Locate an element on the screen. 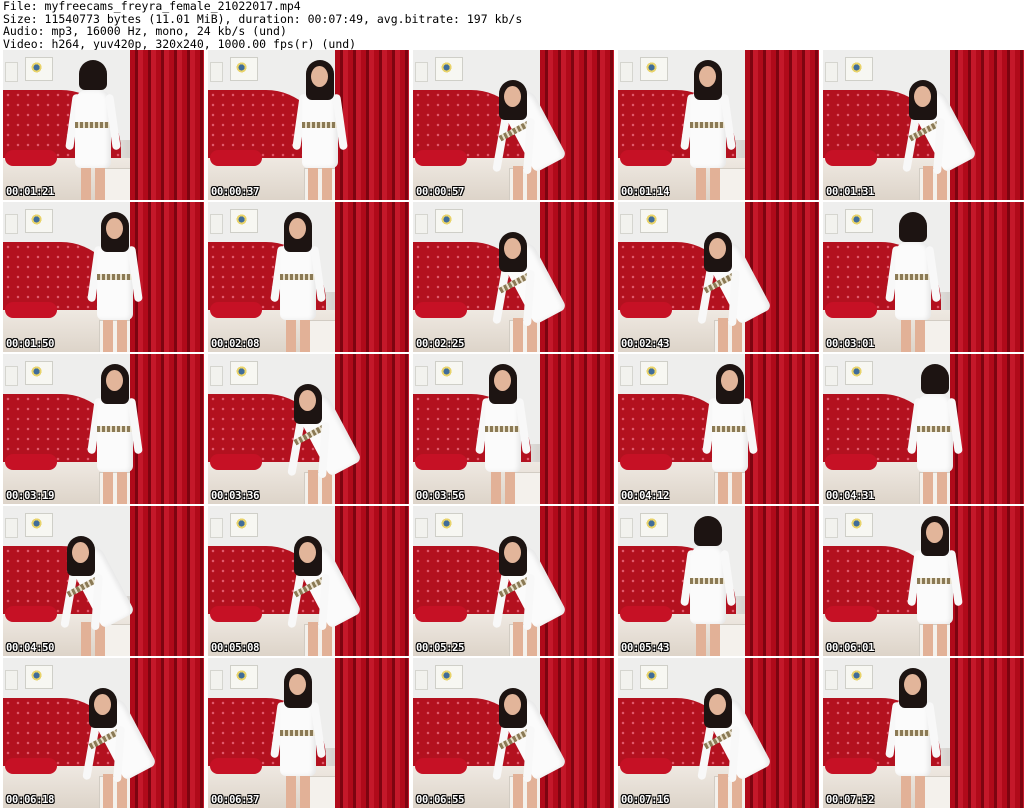 This screenshot has width=1024, height=811. thumbnail-frame: 00:03:36 is located at coordinates (308, 429).